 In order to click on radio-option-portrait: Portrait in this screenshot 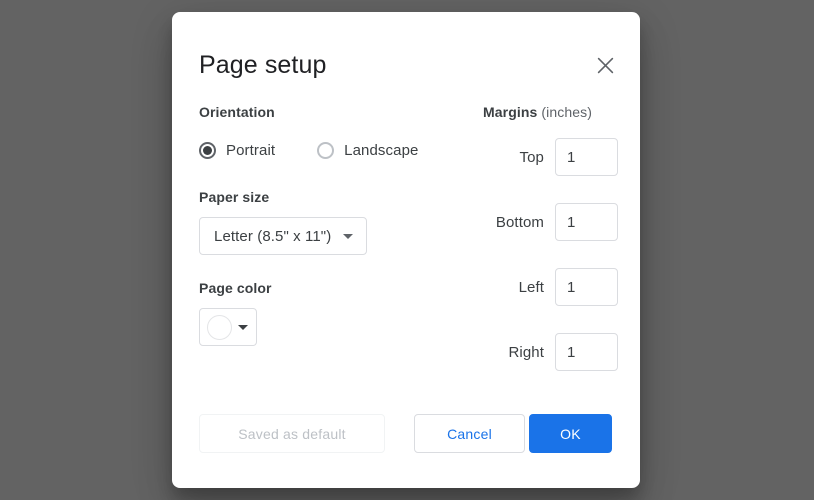, I will do `click(237, 150)`.